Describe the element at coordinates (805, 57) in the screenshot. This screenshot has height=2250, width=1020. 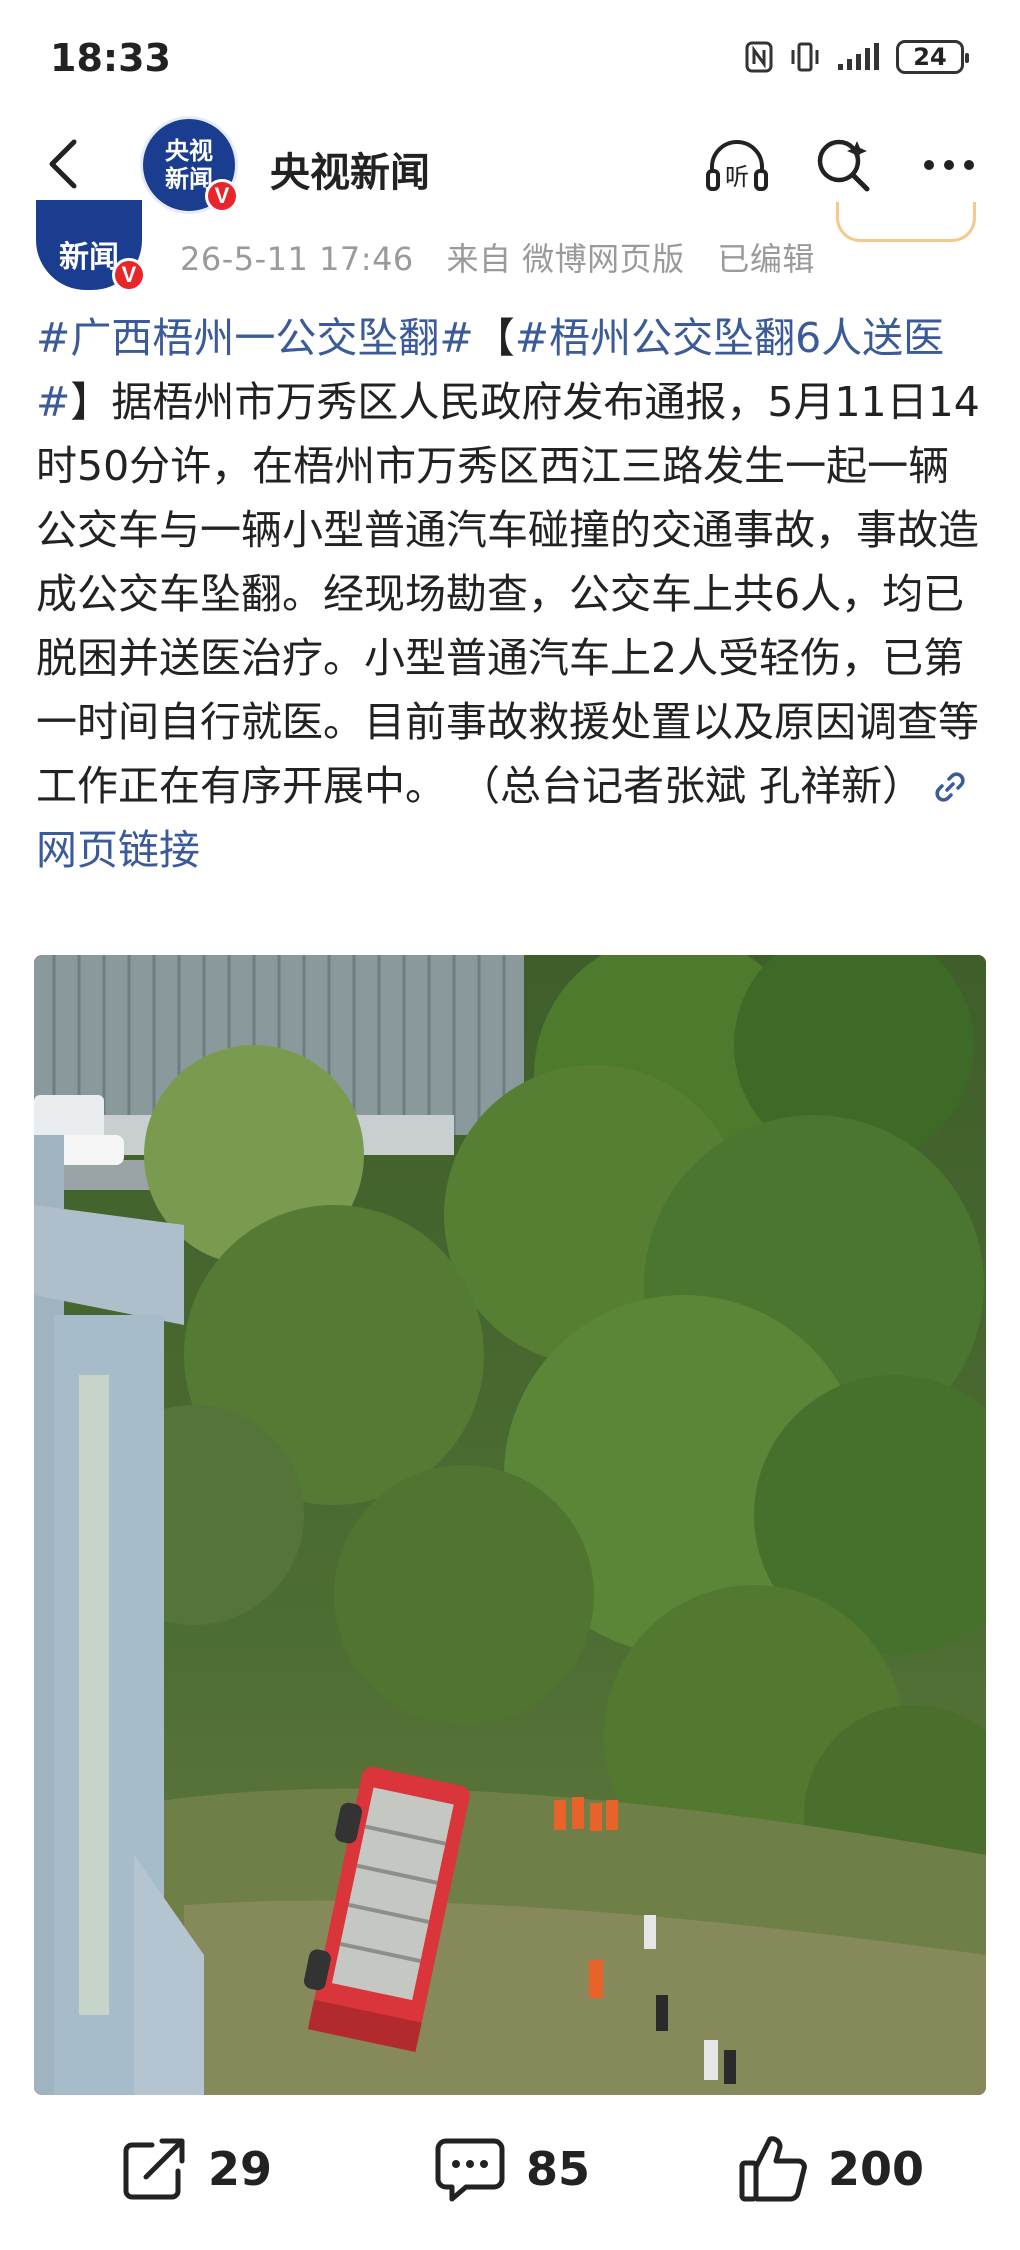
I see `vibrate-icon` at that location.